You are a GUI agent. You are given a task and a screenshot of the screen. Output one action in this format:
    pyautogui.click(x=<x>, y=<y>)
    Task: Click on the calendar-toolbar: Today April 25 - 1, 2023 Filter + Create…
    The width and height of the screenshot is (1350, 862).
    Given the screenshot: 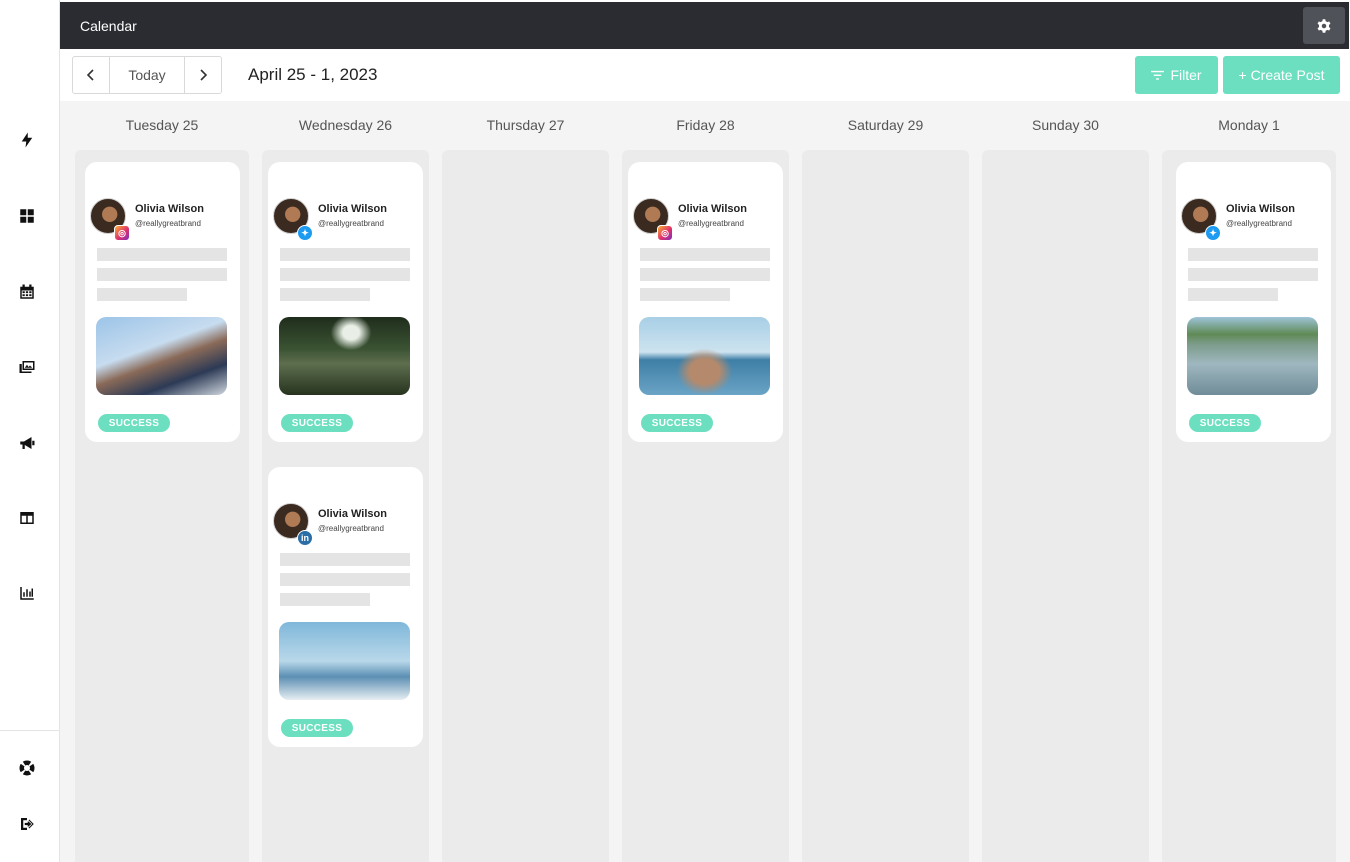 What is the action you would take?
    pyautogui.click(x=705, y=75)
    